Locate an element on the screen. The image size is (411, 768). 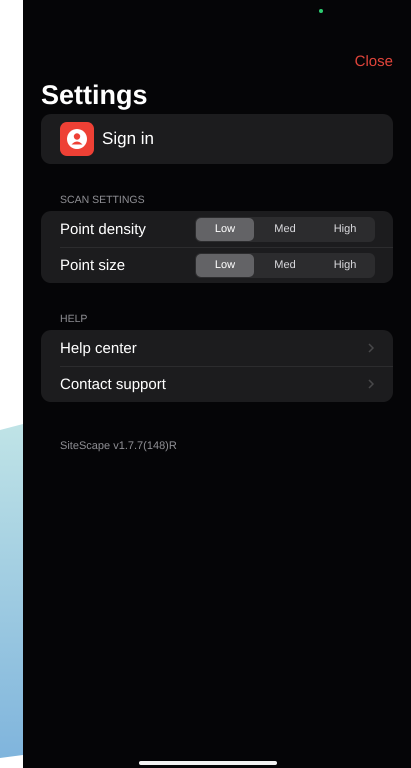
settings-link-row: Contact support is located at coordinates (217, 384).